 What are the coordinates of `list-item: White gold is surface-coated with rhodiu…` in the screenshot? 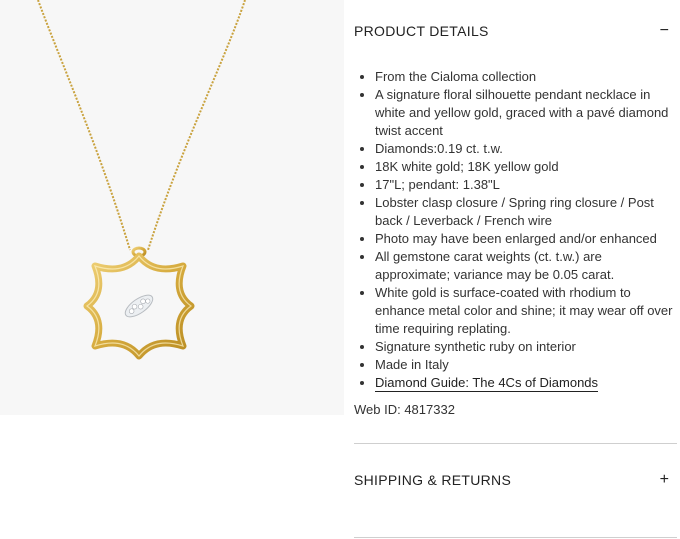 It's located at (526, 311).